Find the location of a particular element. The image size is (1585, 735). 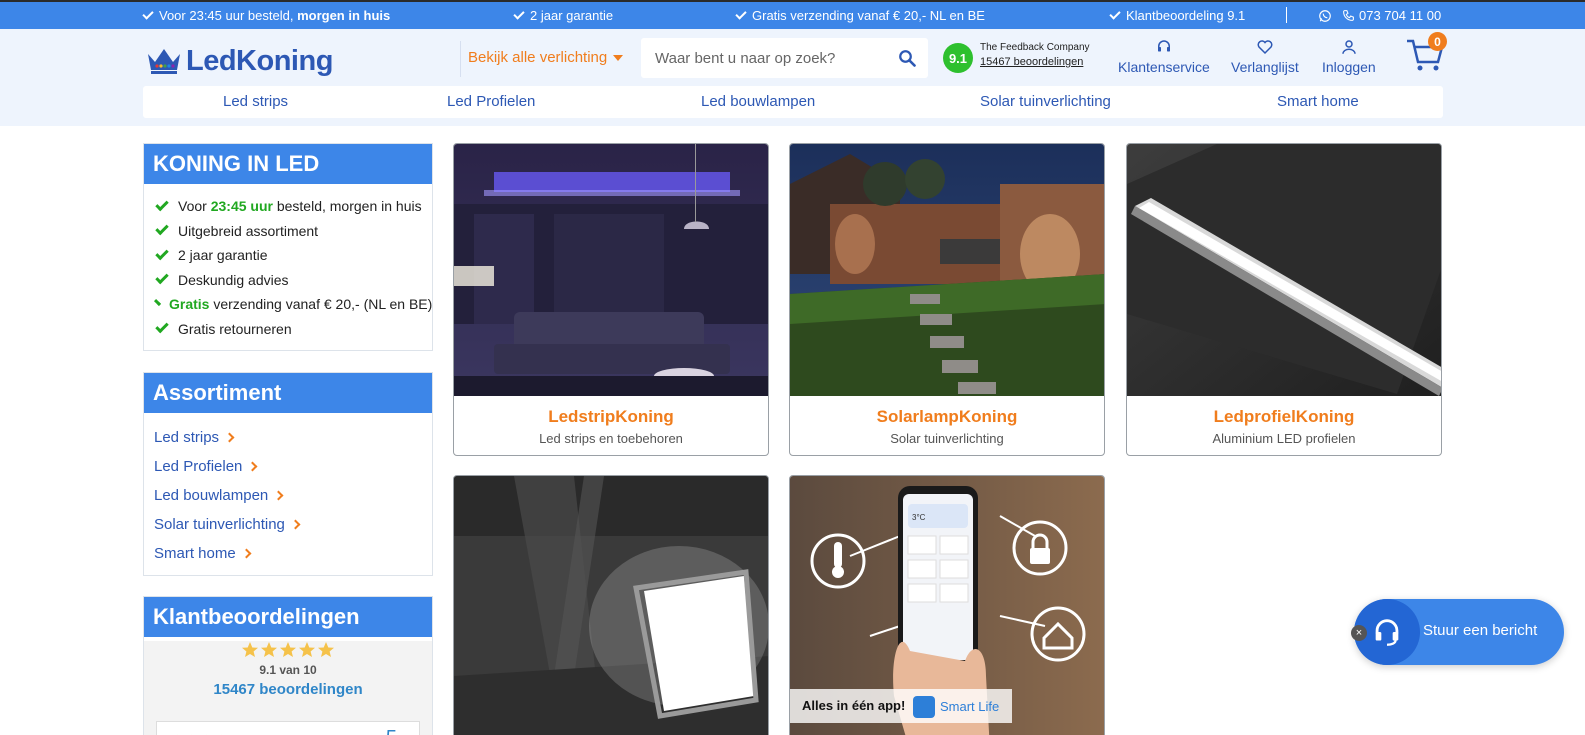

nav-led-bouwlampen: Led bouwlampen is located at coordinates (758, 101).